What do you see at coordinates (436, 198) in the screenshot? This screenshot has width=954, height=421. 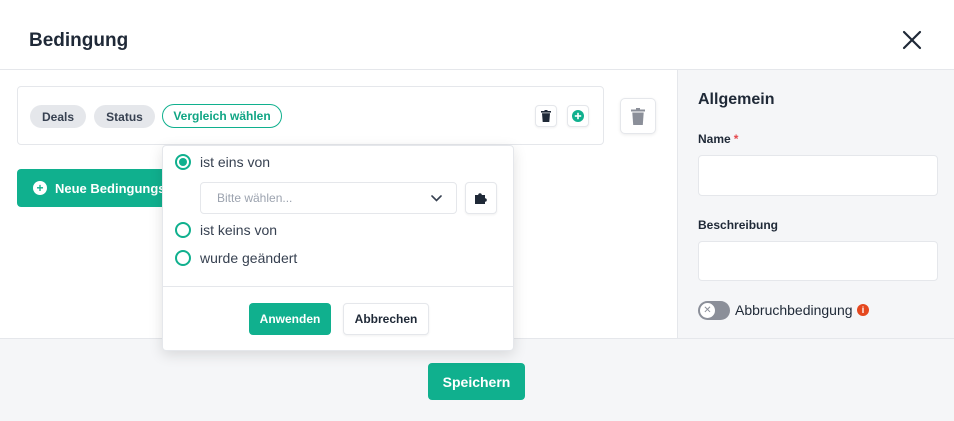 I see `chevron-down-icon` at bounding box center [436, 198].